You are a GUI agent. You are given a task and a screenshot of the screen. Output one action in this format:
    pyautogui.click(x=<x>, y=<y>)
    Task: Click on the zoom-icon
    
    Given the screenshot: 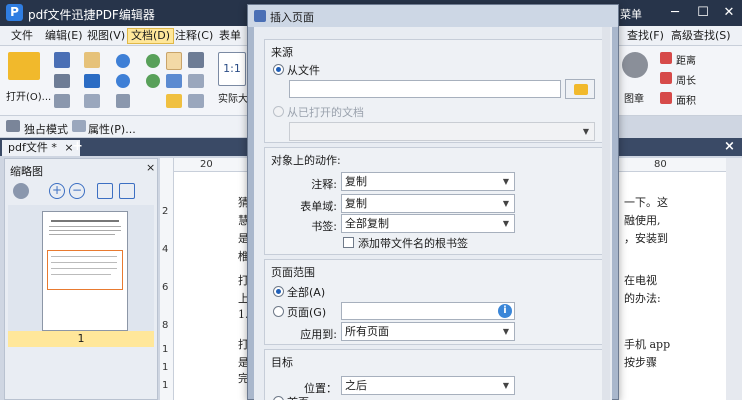 What is the action you would take?
    pyautogui.click(x=174, y=101)
    